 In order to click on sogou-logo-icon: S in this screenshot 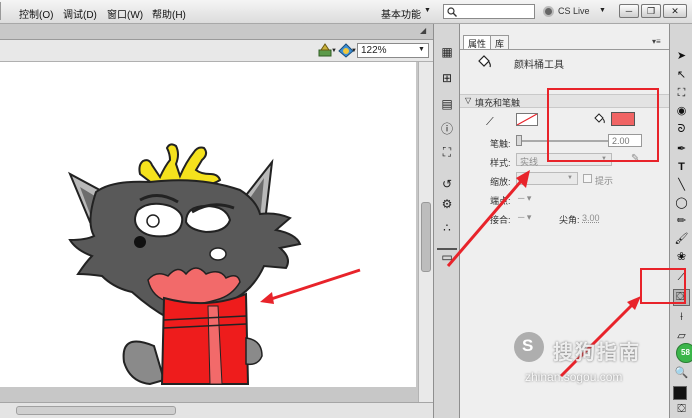, I will do `click(529, 347)`.